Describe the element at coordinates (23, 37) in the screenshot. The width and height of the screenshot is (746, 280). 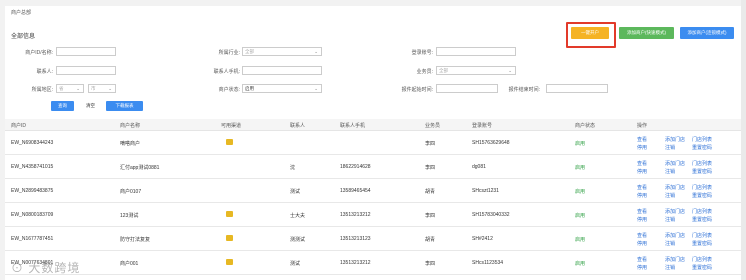
I see `section-title: 全部信息` at that location.